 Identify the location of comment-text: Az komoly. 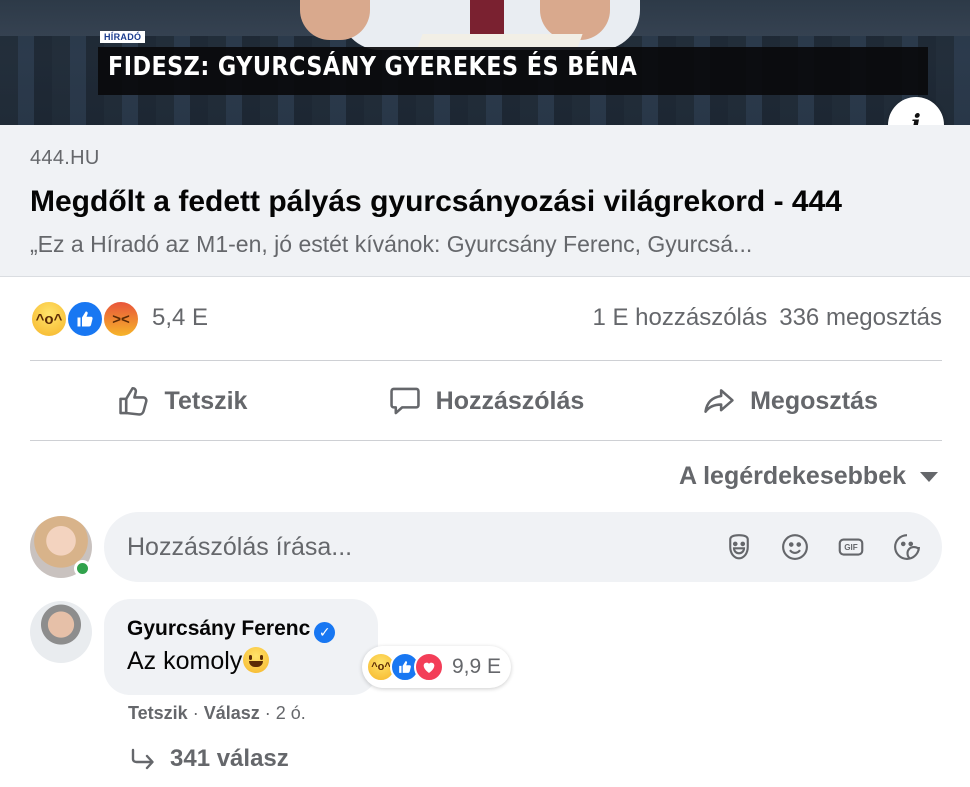
(198, 661).